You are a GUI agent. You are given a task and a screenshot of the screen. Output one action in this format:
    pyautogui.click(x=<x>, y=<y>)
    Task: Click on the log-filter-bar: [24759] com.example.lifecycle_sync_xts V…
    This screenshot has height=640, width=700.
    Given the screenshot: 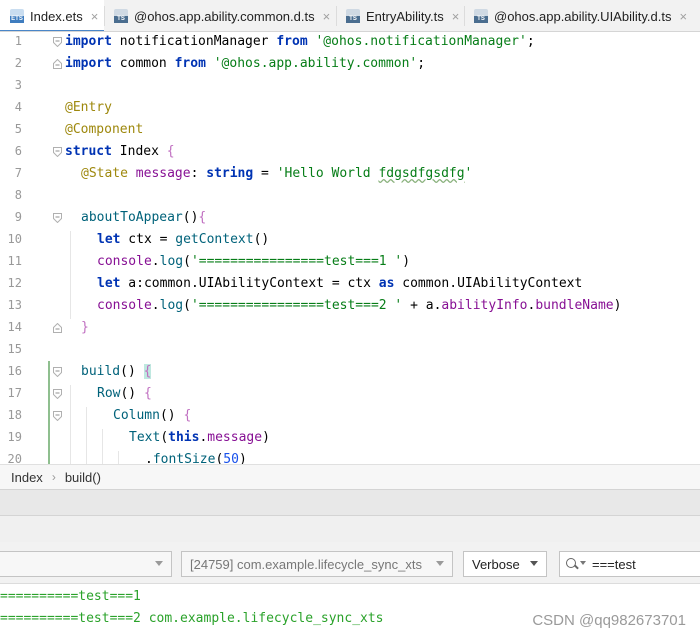 What is the action you would take?
    pyautogui.click(x=350, y=563)
    